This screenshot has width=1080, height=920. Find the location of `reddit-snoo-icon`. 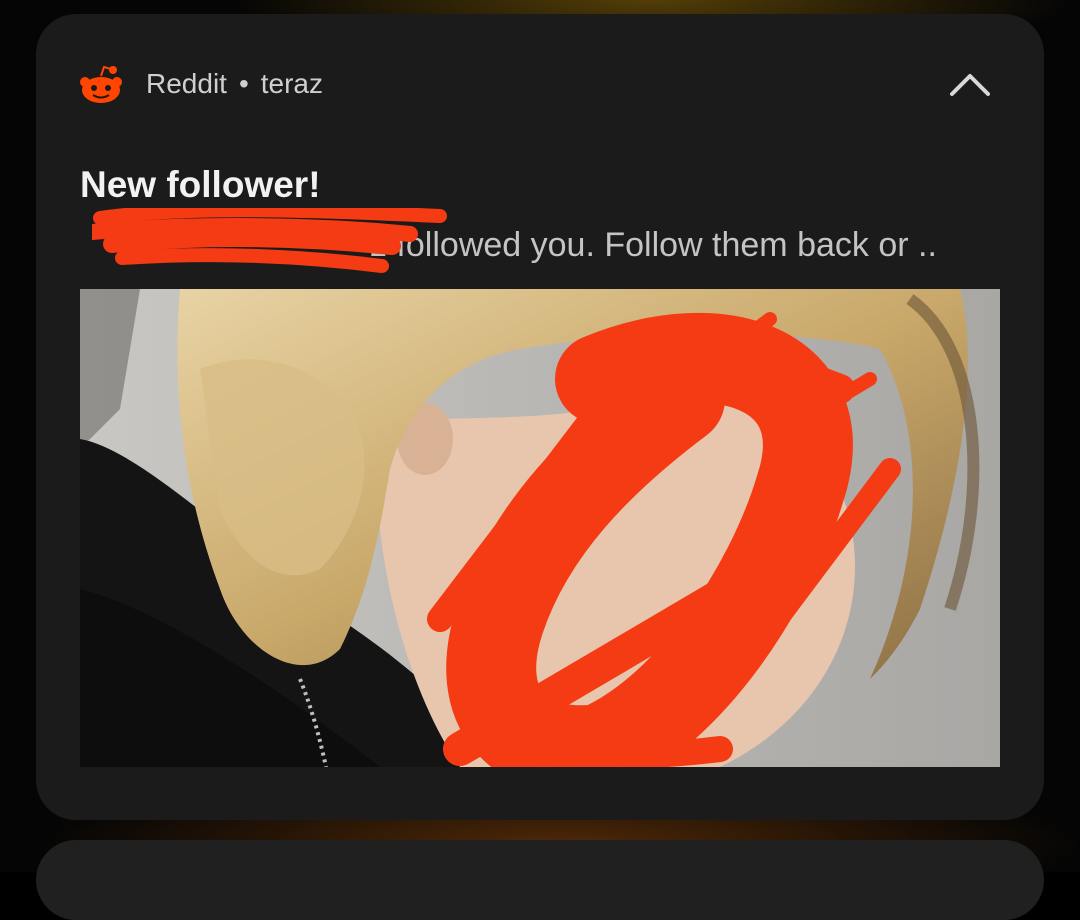

reddit-snoo-icon is located at coordinates (101, 84).